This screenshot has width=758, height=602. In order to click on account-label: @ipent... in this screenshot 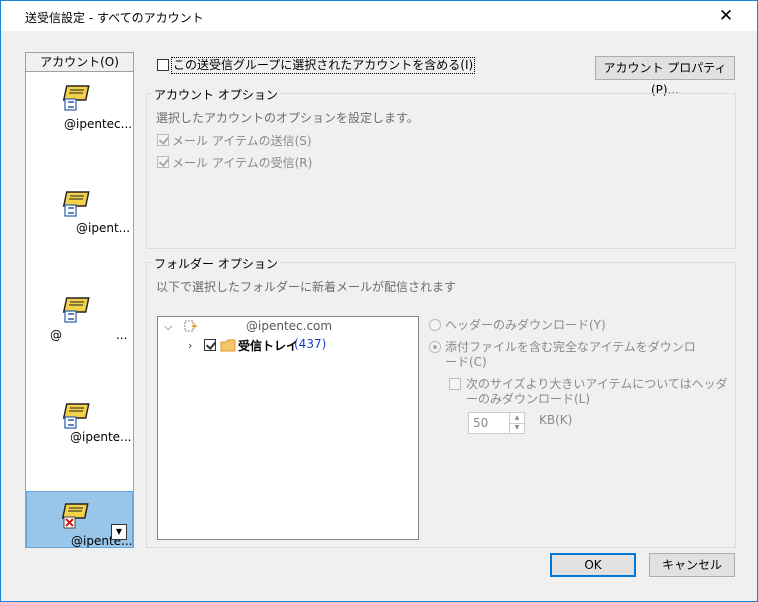, I will do `click(103, 228)`.